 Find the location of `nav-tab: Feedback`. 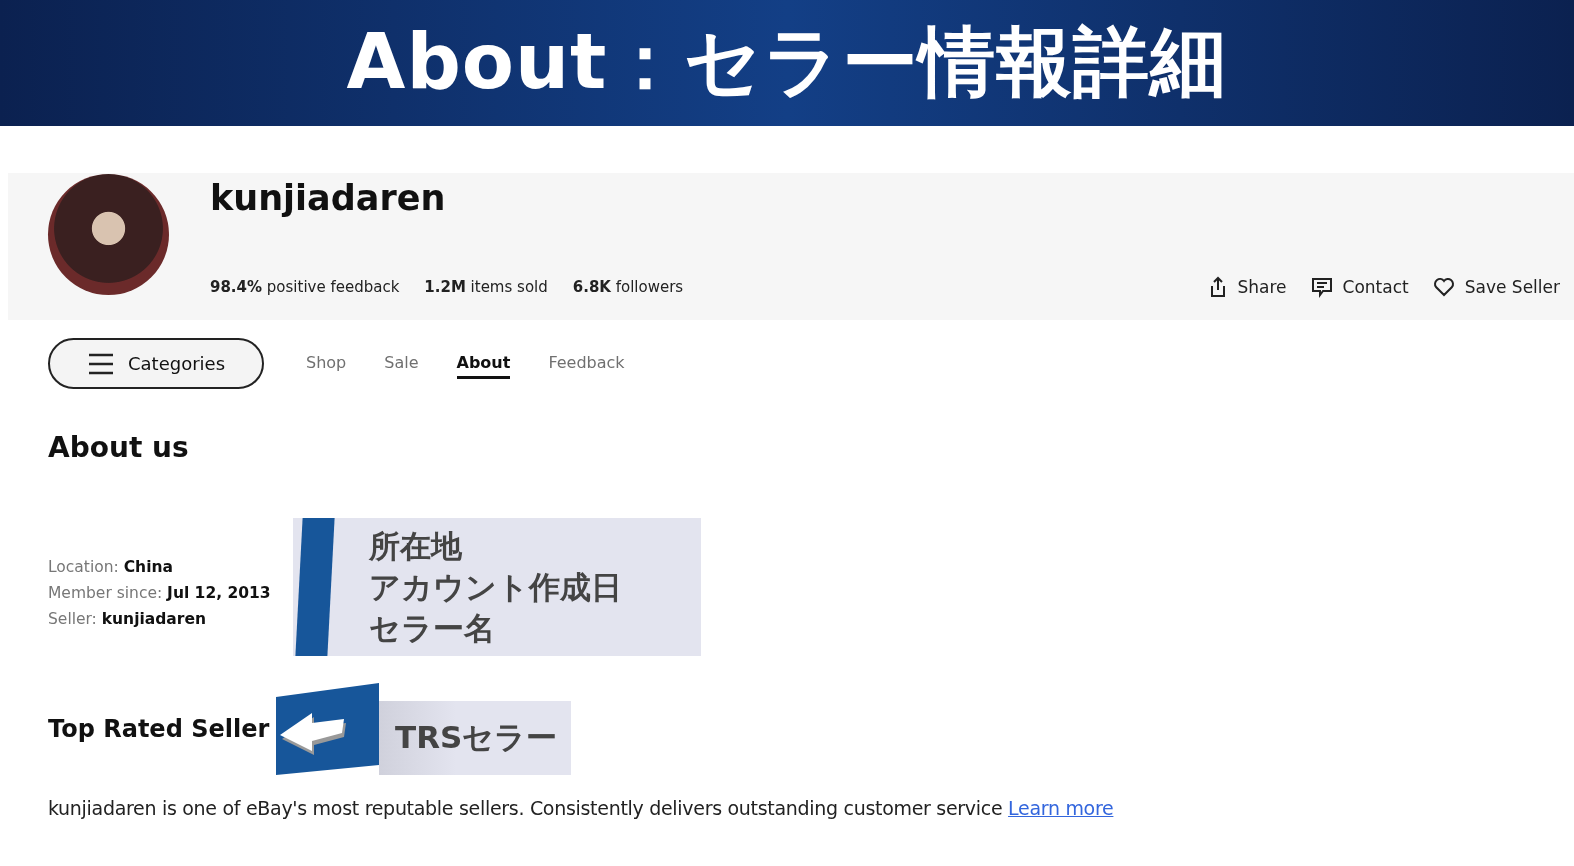

nav-tab: Feedback is located at coordinates (586, 363).